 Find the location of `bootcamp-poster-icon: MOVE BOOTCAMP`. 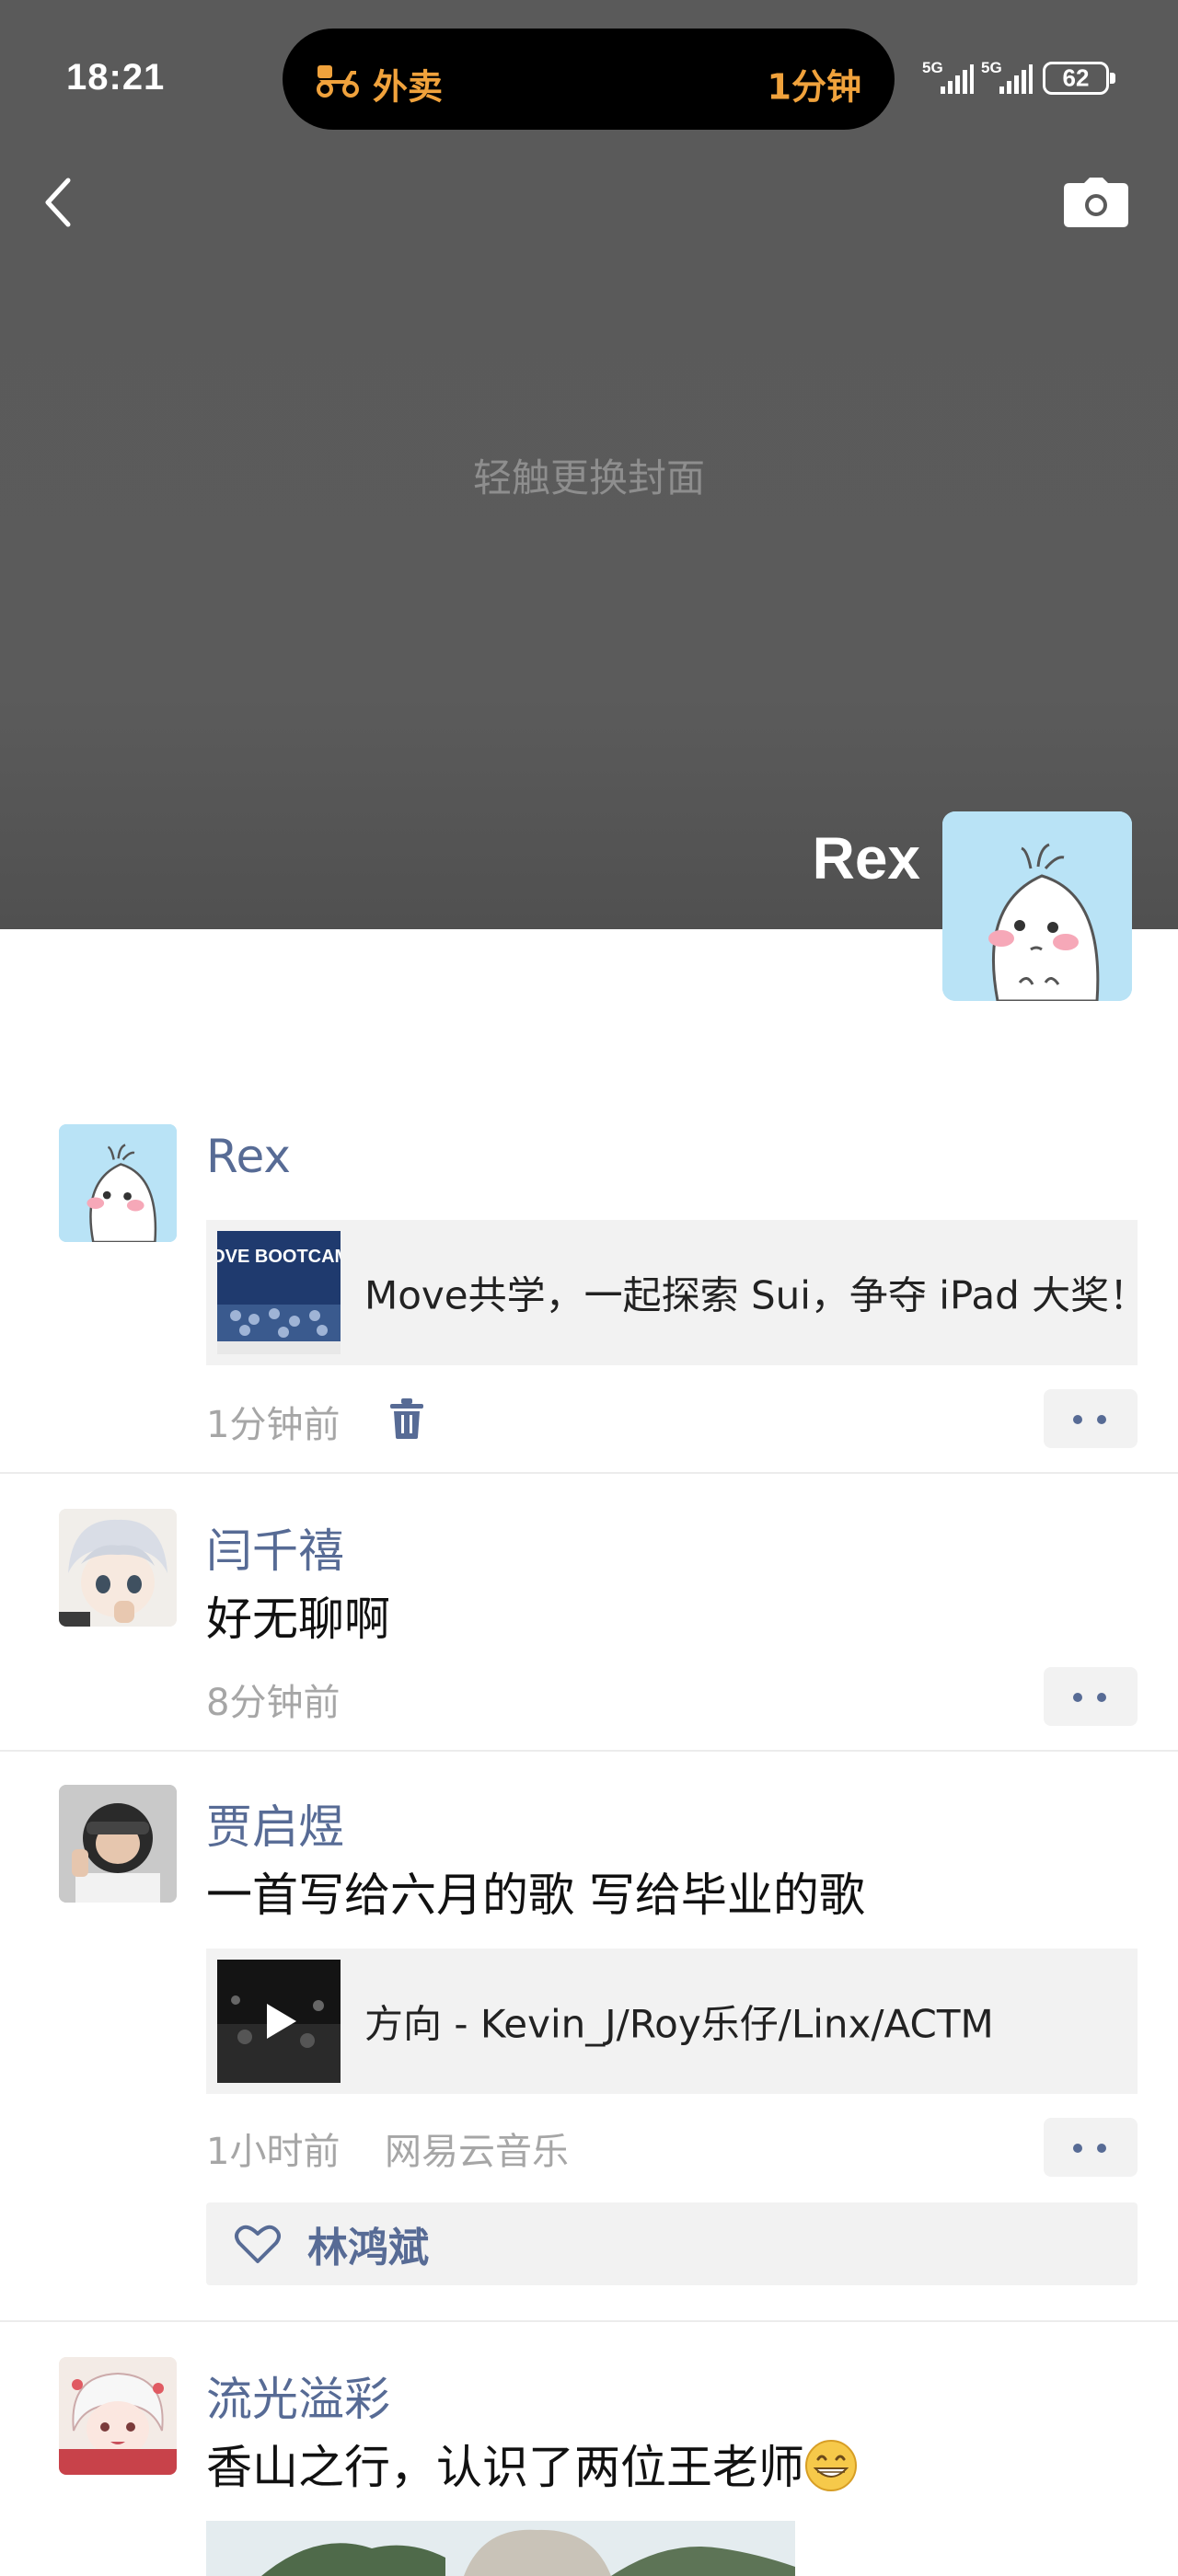

bootcamp-poster-icon: MOVE BOOTCAMP is located at coordinates (279, 1292).